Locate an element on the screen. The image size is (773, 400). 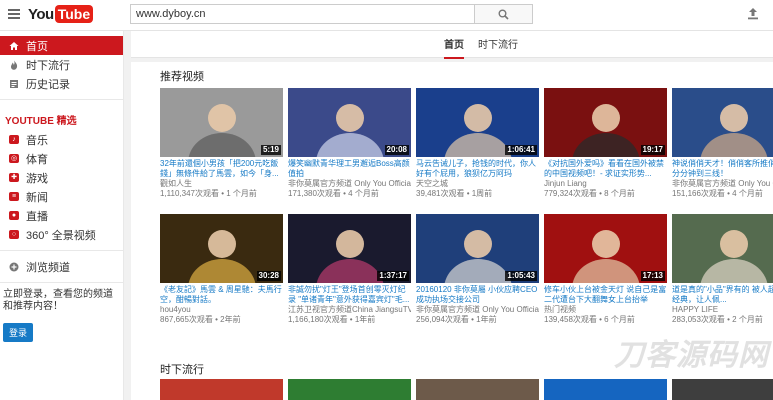
sidebar-item-news: ≡ 新闻 is located at coordinates (61, 196).